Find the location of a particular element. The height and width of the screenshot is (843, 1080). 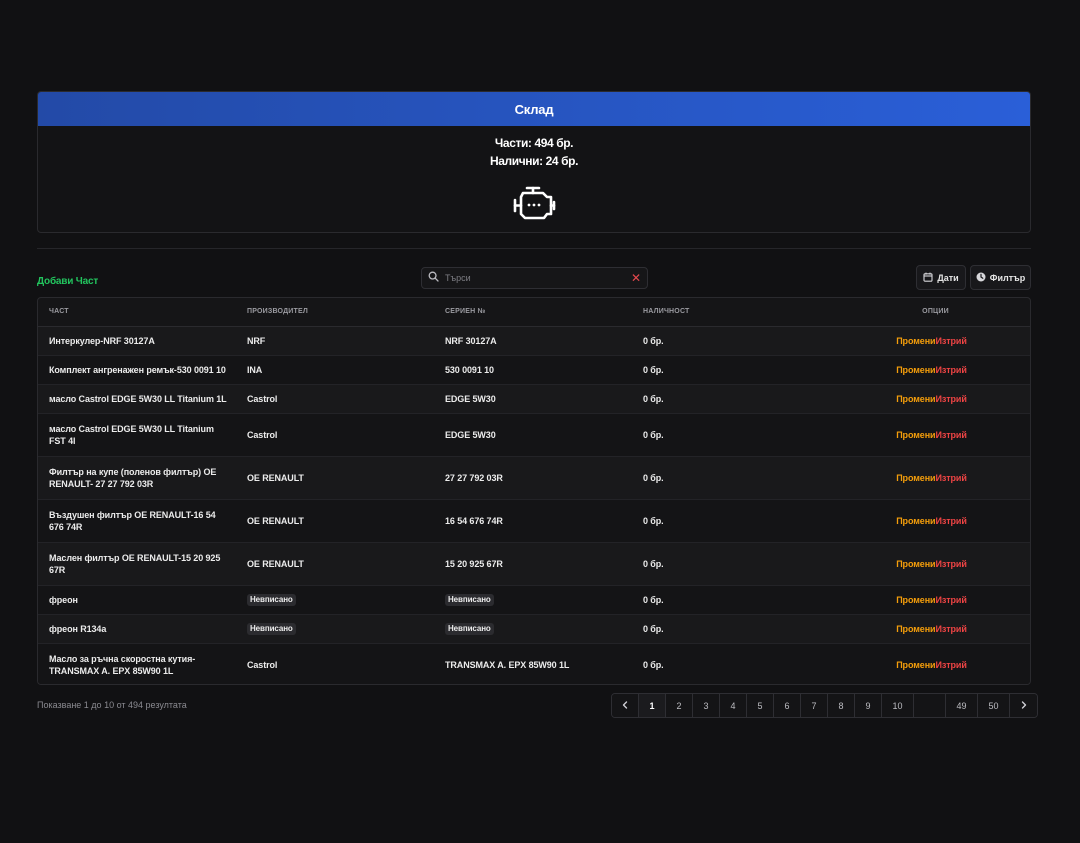

cell-serial: 27 27 792 03R is located at coordinates (533, 477).